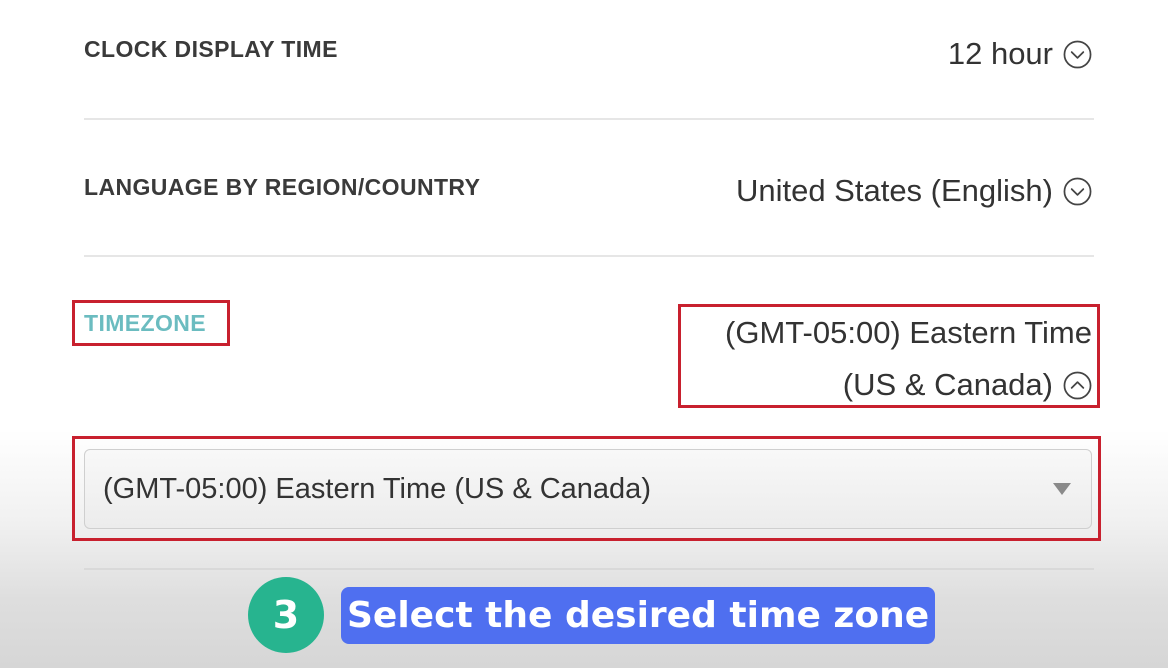  Describe the element at coordinates (211, 49) in the screenshot. I see `clock-display-time-label: CLOCK DISPLAY TIME` at that location.